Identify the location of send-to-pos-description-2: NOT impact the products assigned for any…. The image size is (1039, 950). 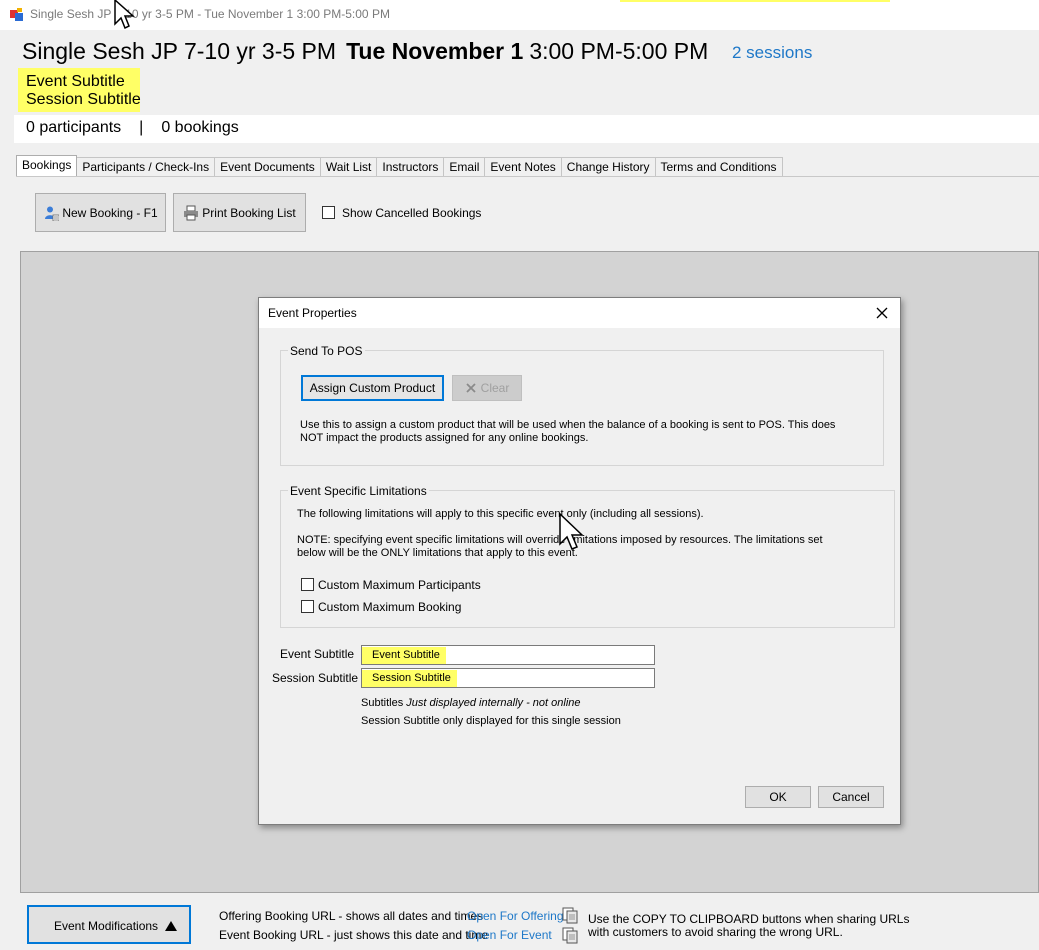
(444, 438).